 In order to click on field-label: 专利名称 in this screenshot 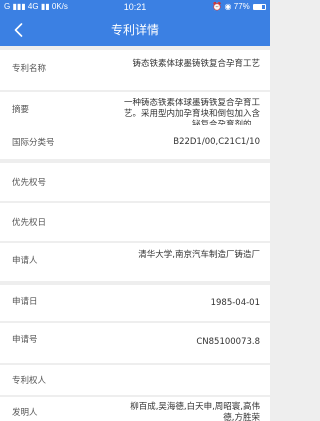, I will do `click(29, 69)`.